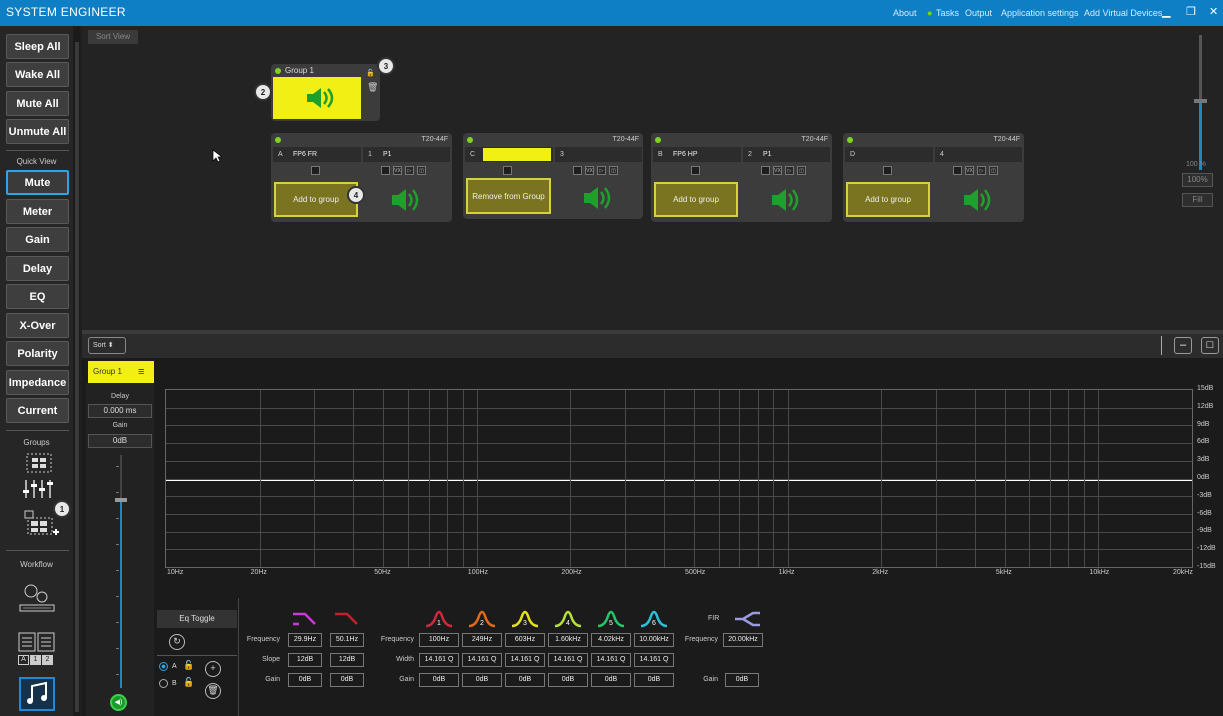 This screenshot has width=1223, height=716. I want to click on eq-band-icon: 2, so click(482, 619).